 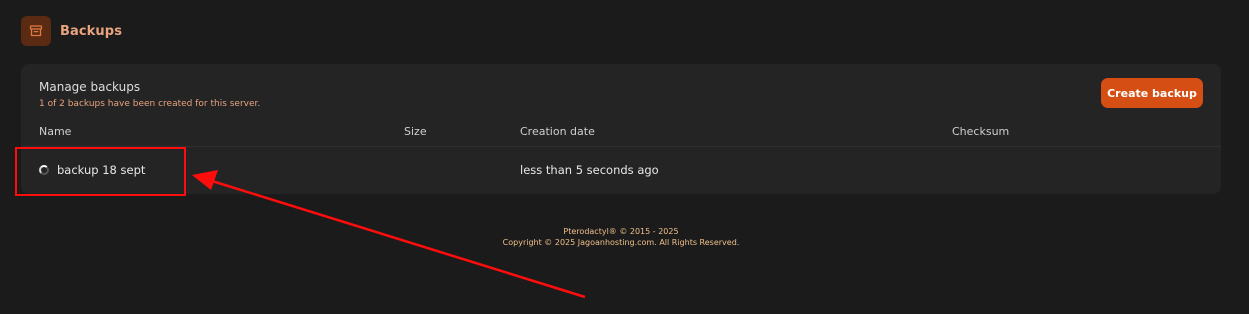 I want to click on backup-creation-date: less than 5 seconds ago, so click(x=589, y=170).